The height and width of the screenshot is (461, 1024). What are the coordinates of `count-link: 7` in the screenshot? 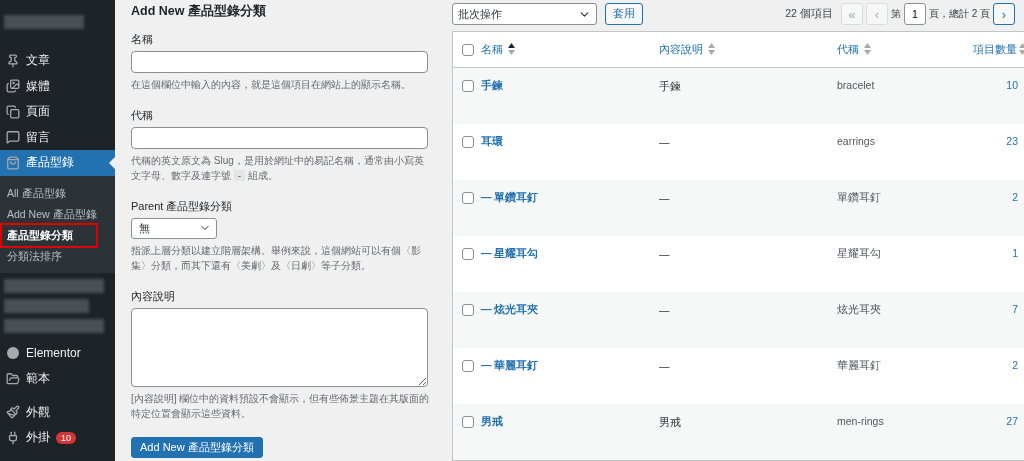 It's located at (1015, 309).